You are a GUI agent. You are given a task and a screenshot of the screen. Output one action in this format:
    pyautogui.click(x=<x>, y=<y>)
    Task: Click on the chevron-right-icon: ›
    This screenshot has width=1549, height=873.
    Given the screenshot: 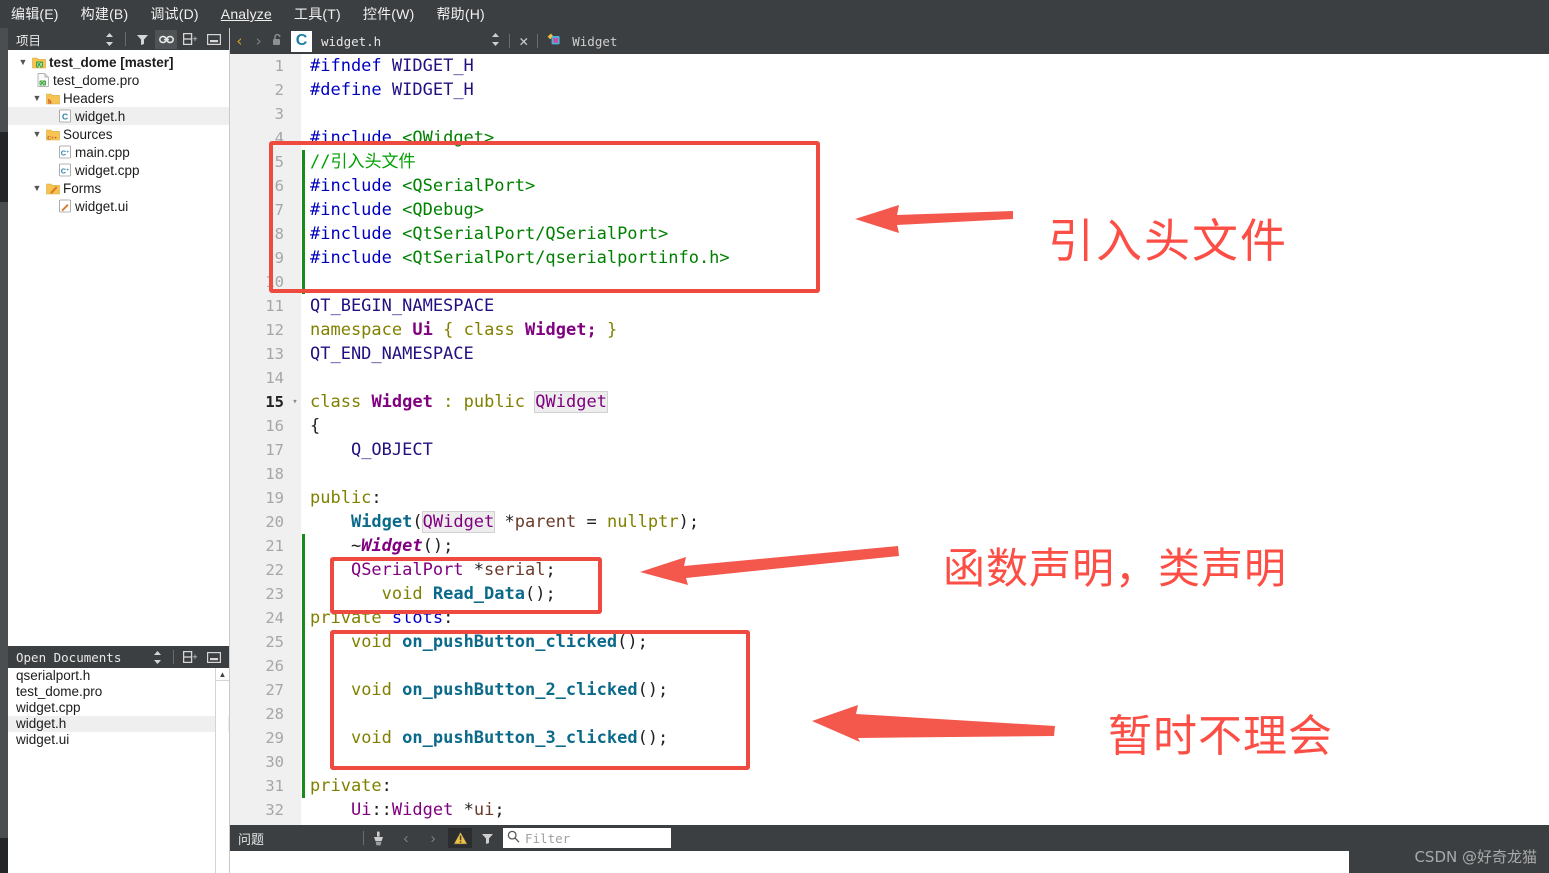 What is the action you would take?
    pyautogui.click(x=258, y=41)
    